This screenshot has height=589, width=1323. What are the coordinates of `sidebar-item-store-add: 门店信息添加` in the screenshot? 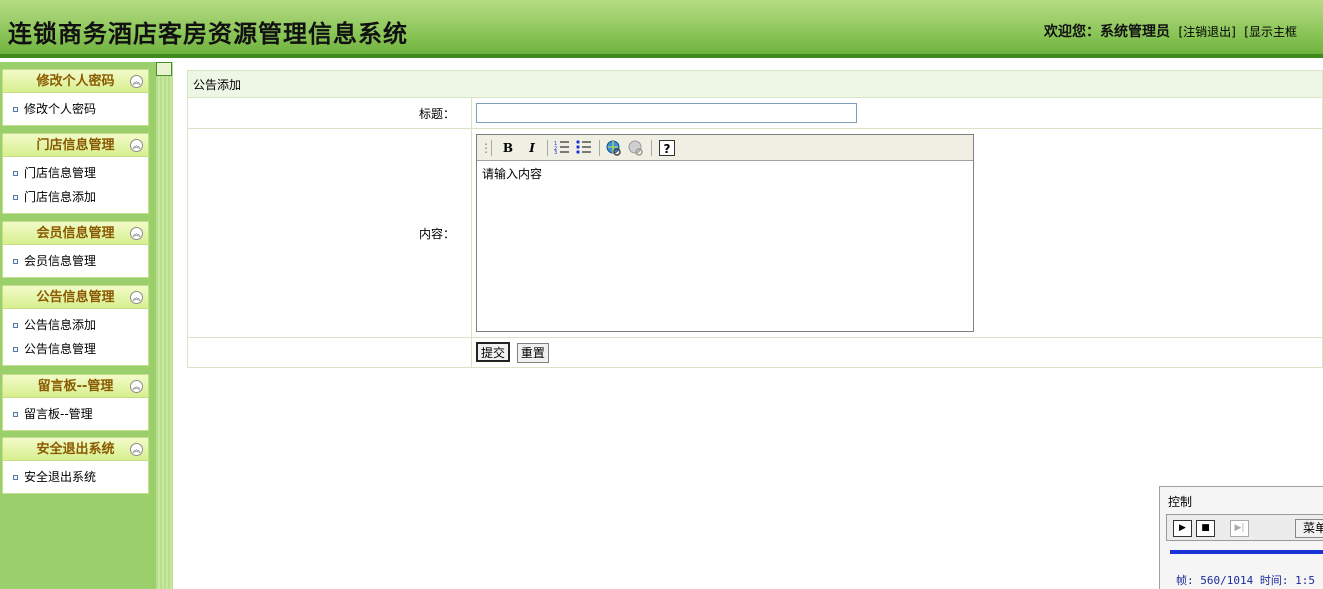 It's located at (75, 197).